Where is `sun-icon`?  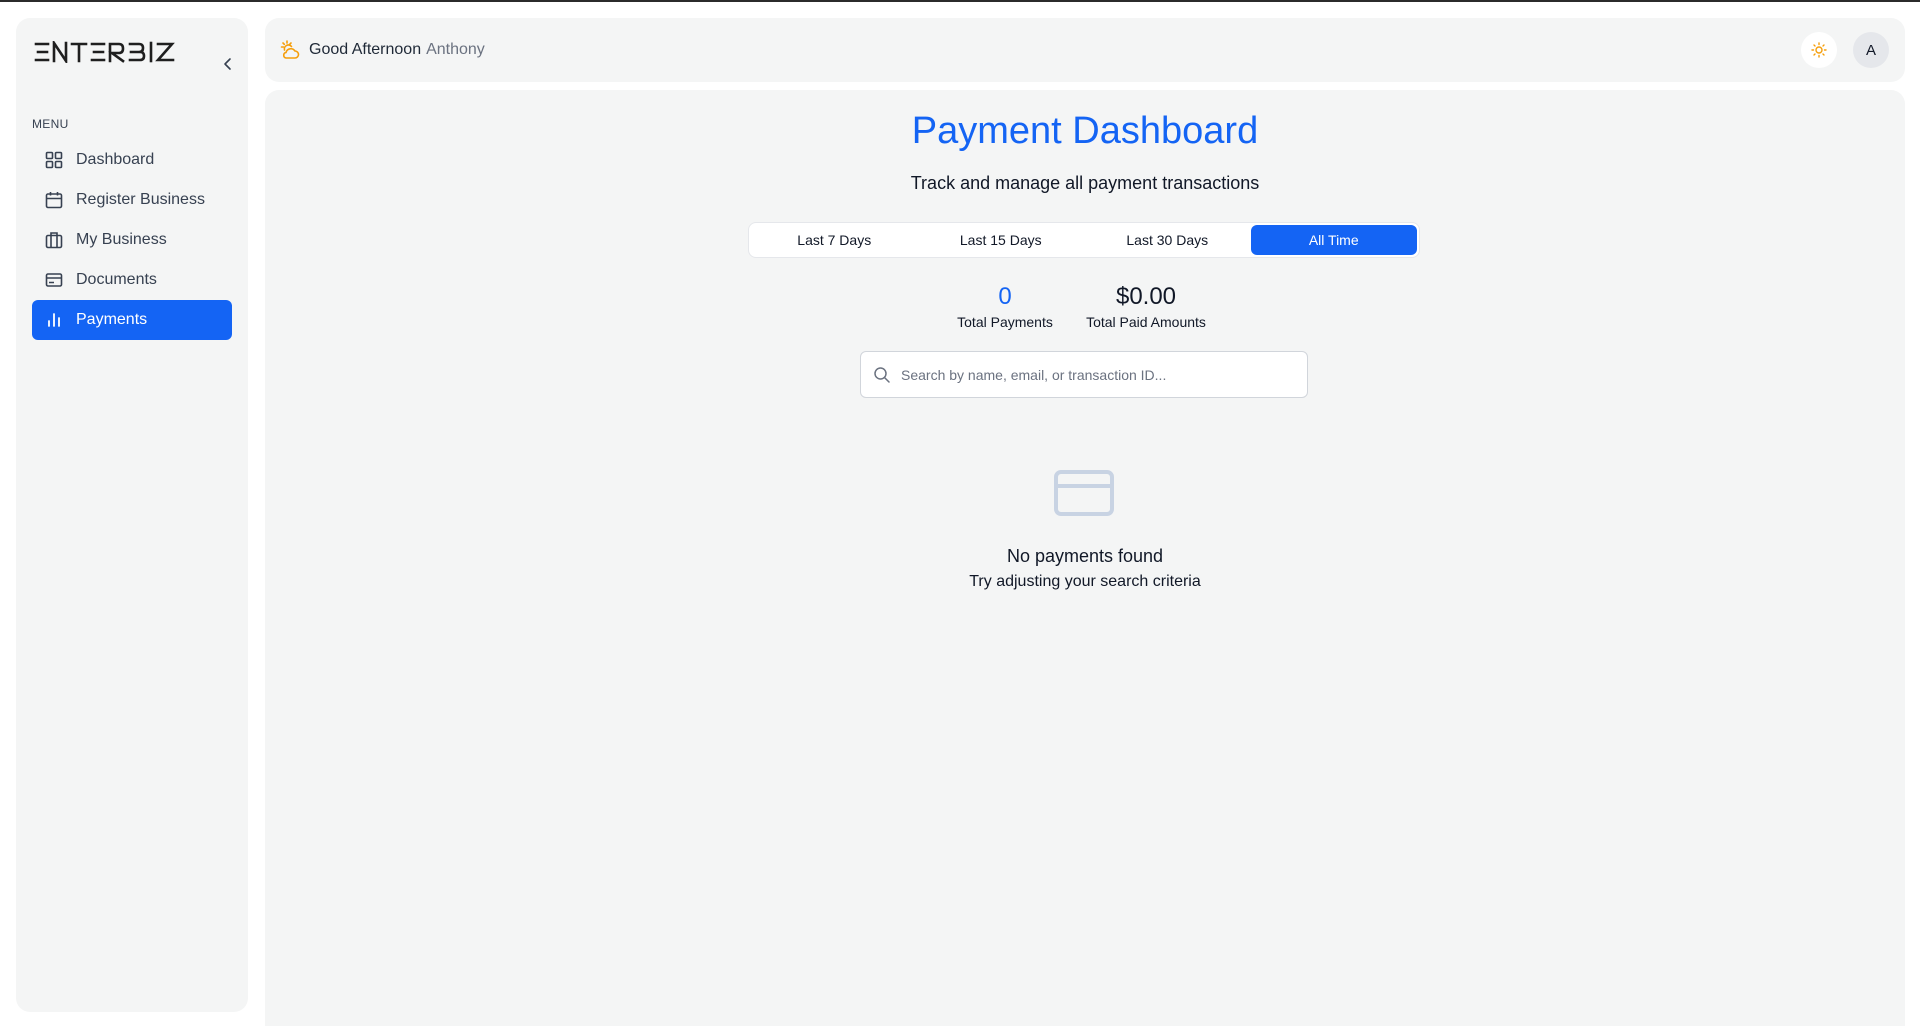
sun-icon is located at coordinates (1819, 50).